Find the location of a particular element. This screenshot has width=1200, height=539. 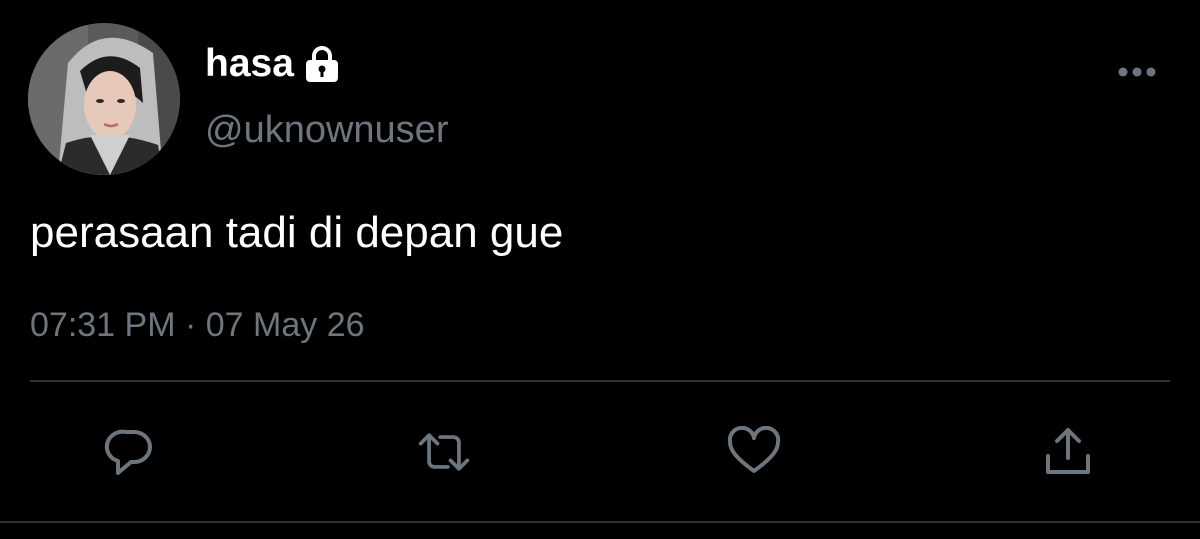

reply-icon is located at coordinates (128, 452).